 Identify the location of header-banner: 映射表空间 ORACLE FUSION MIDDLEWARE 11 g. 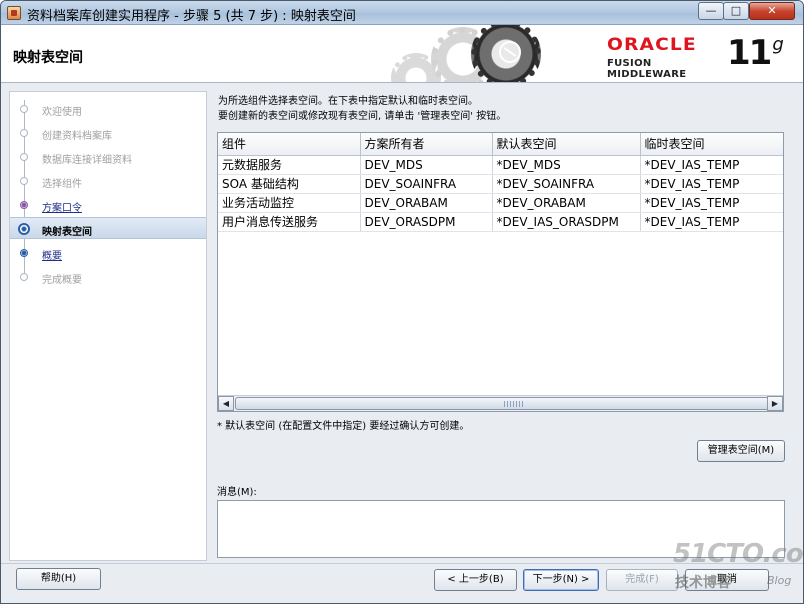
(402, 54).